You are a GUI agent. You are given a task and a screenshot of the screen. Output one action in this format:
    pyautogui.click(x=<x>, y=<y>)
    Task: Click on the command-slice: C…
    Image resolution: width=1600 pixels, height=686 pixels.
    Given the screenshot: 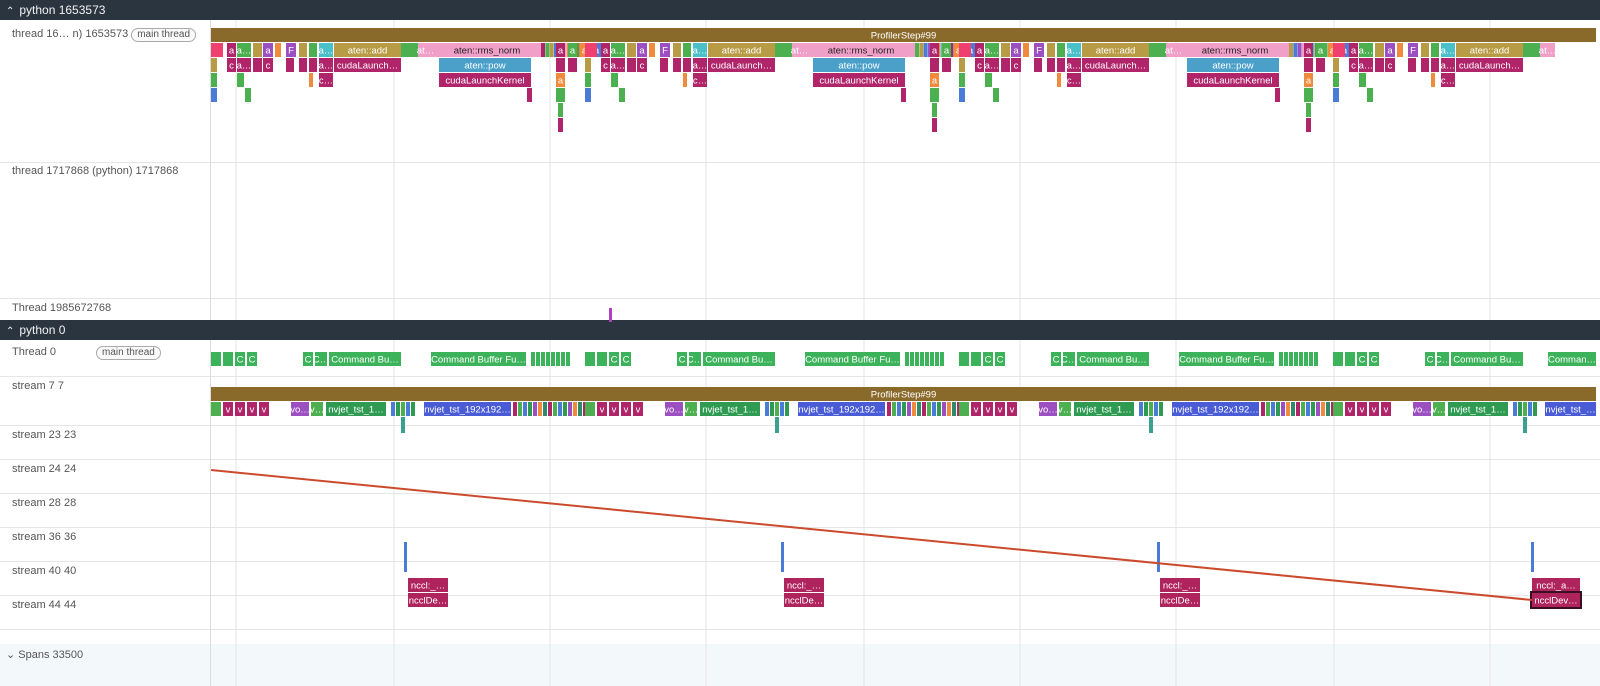 What is the action you would take?
    pyautogui.click(x=695, y=359)
    